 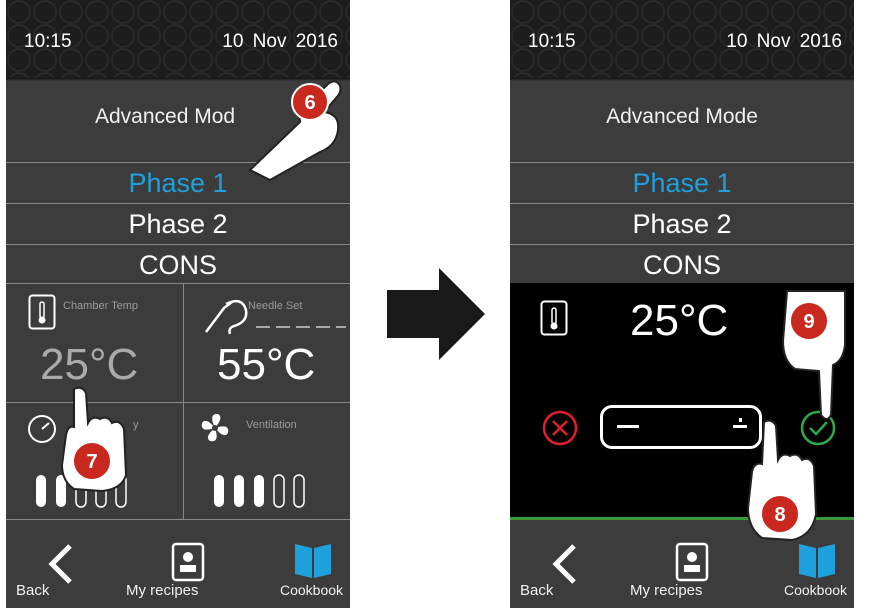 What do you see at coordinates (808, 322) in the screenshot?
I see `callout-9: 9` at bounding box center [808, 322].